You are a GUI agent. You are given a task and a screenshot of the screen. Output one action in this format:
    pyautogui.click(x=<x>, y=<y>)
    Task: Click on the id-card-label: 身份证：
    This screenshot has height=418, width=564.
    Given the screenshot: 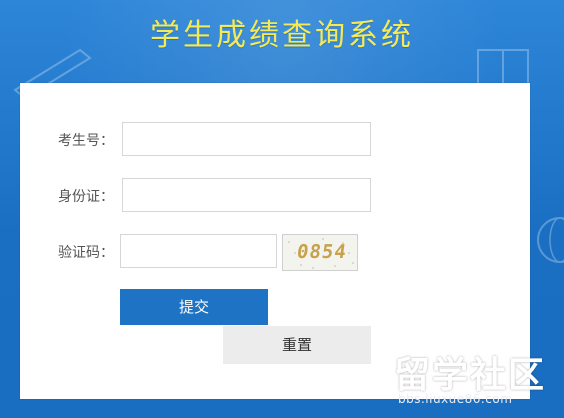 What is the action you would take?
    pyautogui.click(x=86, y=197)
    